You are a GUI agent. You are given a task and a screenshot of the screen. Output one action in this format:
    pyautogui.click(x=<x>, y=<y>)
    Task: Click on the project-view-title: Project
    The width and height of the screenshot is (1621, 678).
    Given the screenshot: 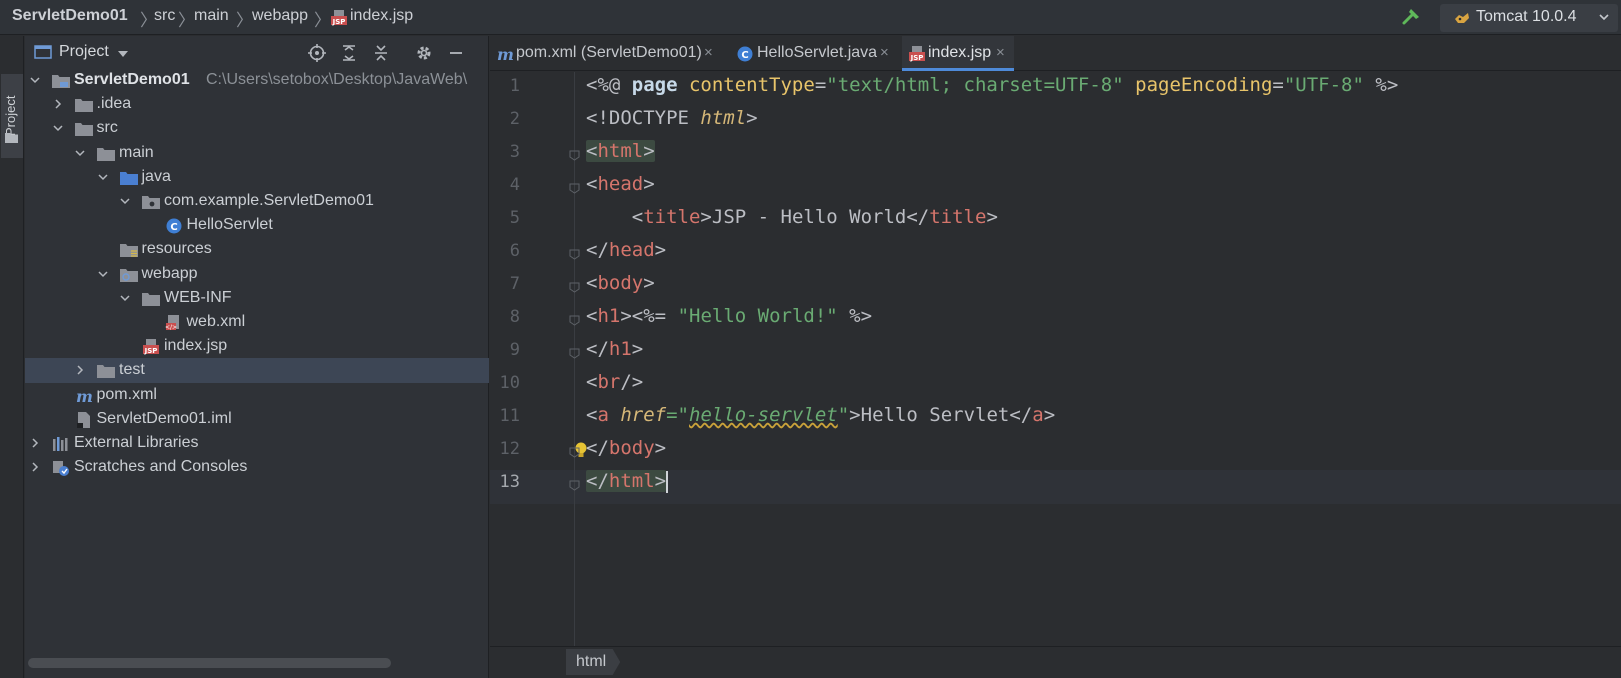 What is the action you would take?
    pyautogui.click(x=84, y=52)
    